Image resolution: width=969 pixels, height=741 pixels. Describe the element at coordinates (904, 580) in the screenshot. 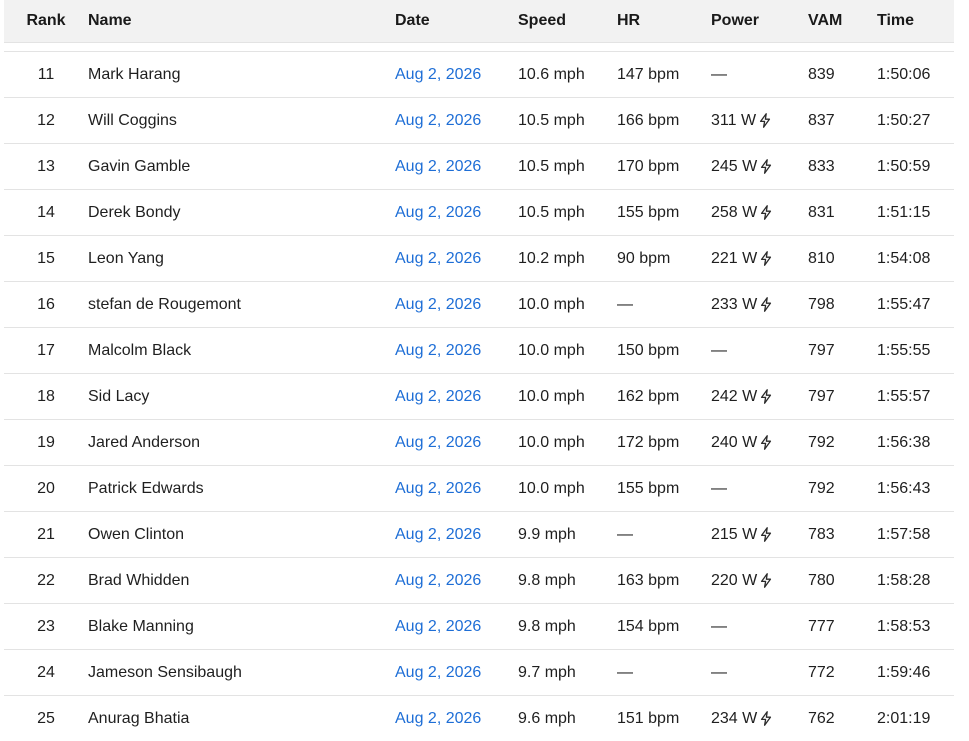

I see `time-cell: 1:58:28` at that location.